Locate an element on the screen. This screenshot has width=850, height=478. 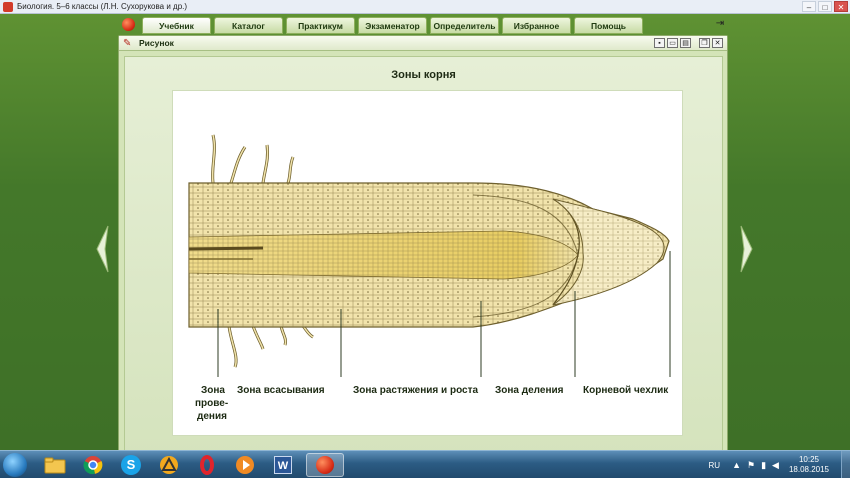
tray-icons: ▲ ⚑ ▮ ◀ is located at coordinates (755, 465).